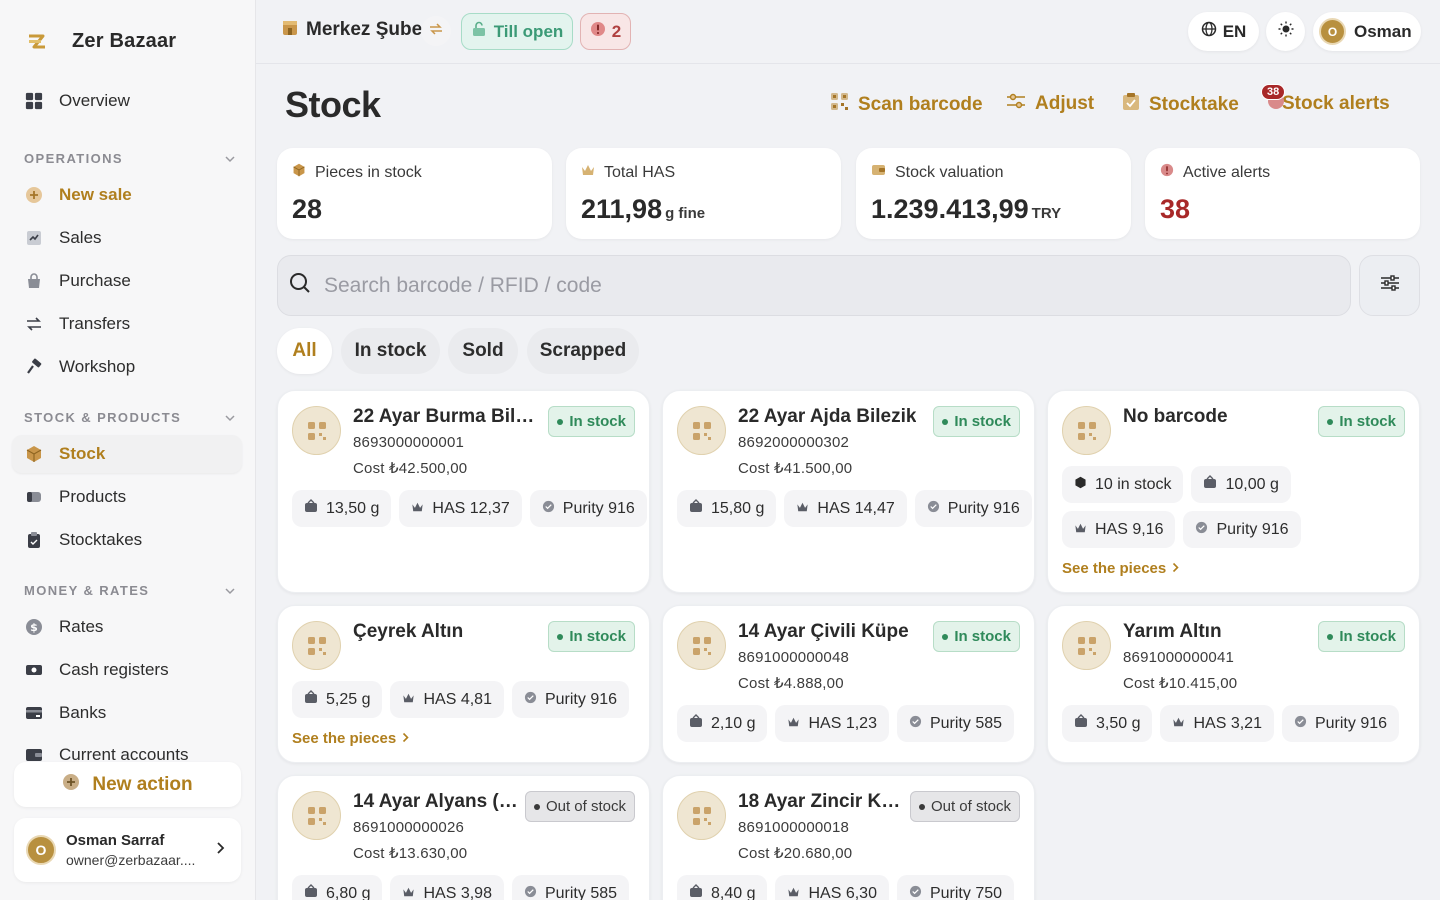  What do you see at coordinates (127, 238) in the screenshot?
I see `sidebar-item-sales: Sales` at bounding box center [127, 238].